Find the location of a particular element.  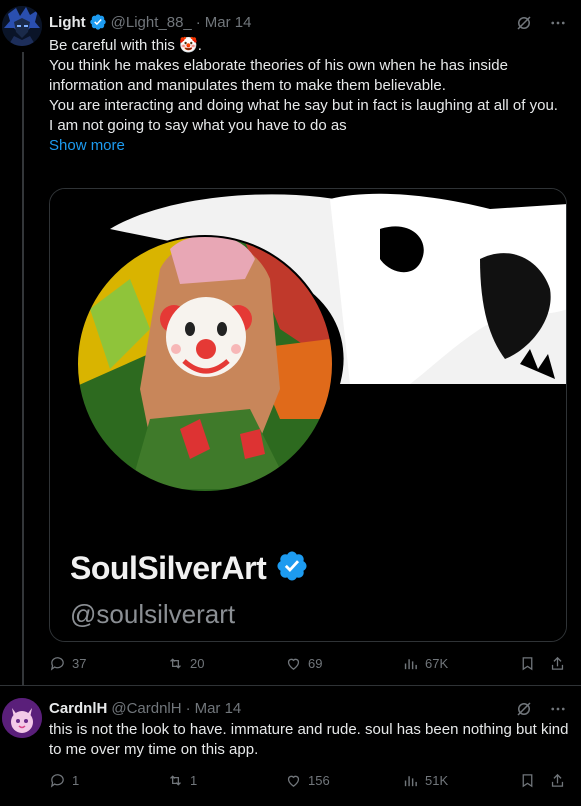

media-card-name-text: SoulSilverArt is located at coordinates (168, 568).